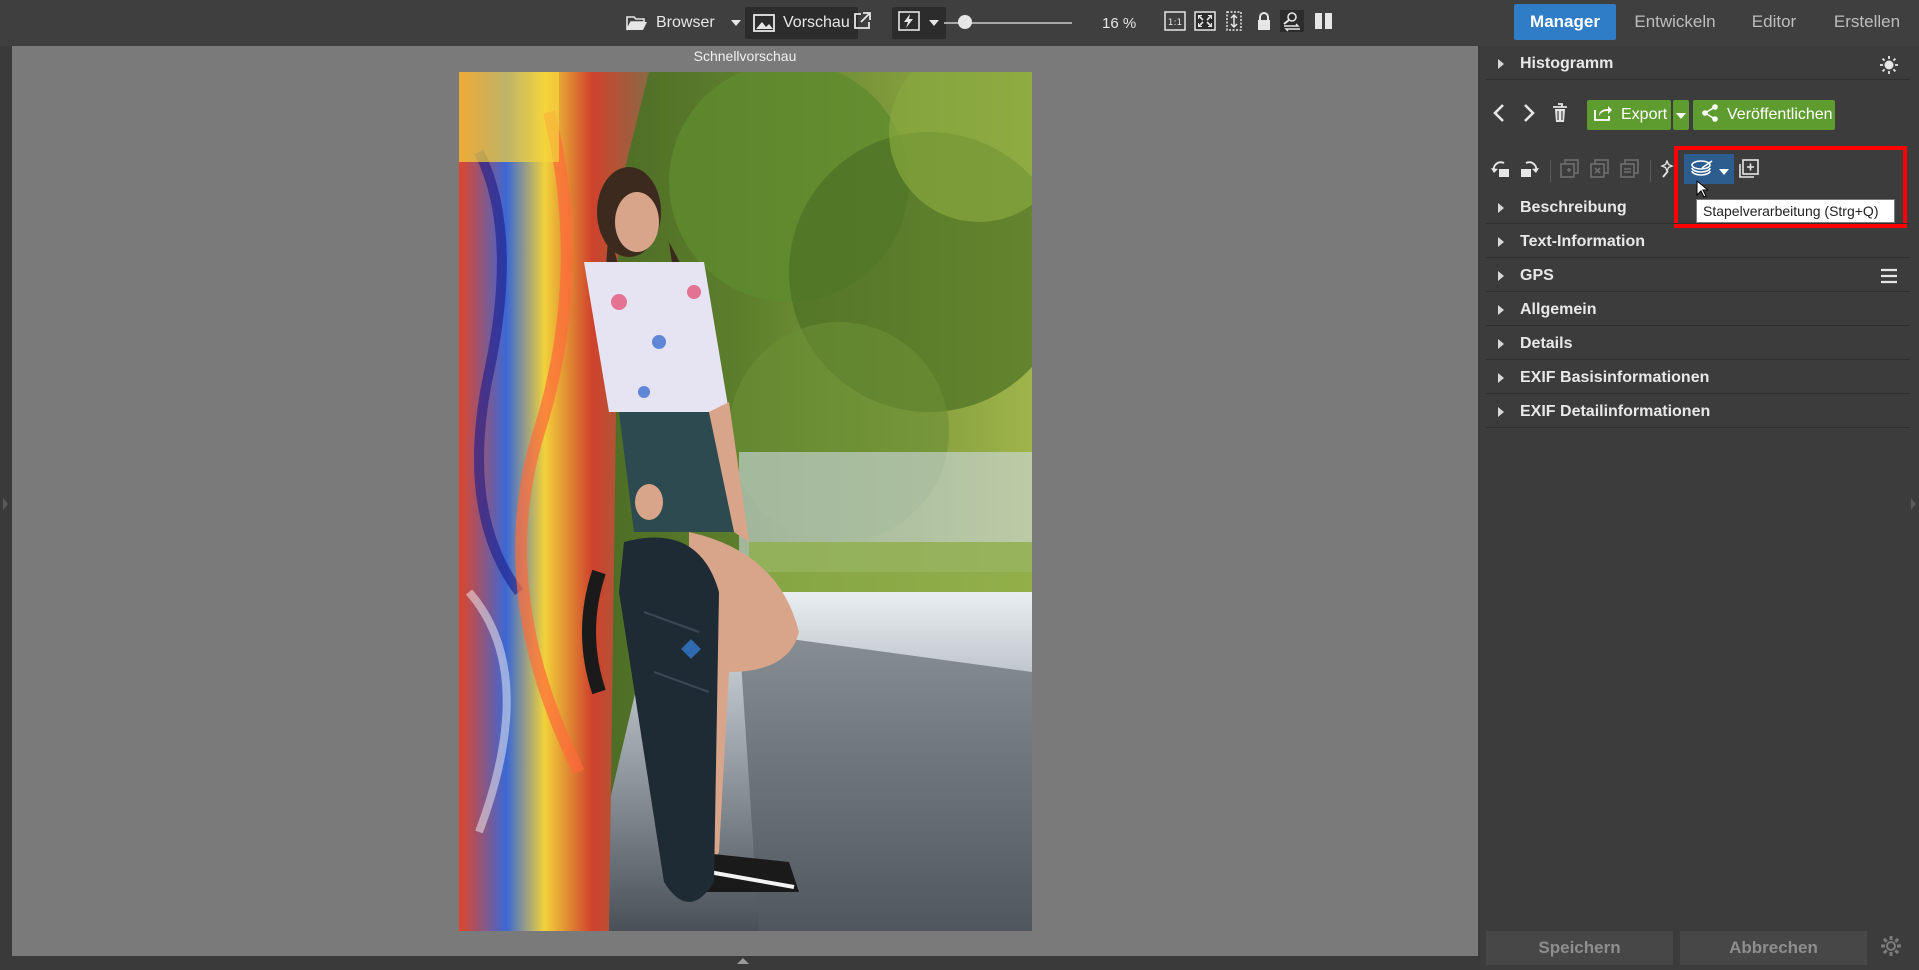  Describe the element at coordinates (1913, 504) in the screenshot. I see `right-panel-toggle-icon` at that location.